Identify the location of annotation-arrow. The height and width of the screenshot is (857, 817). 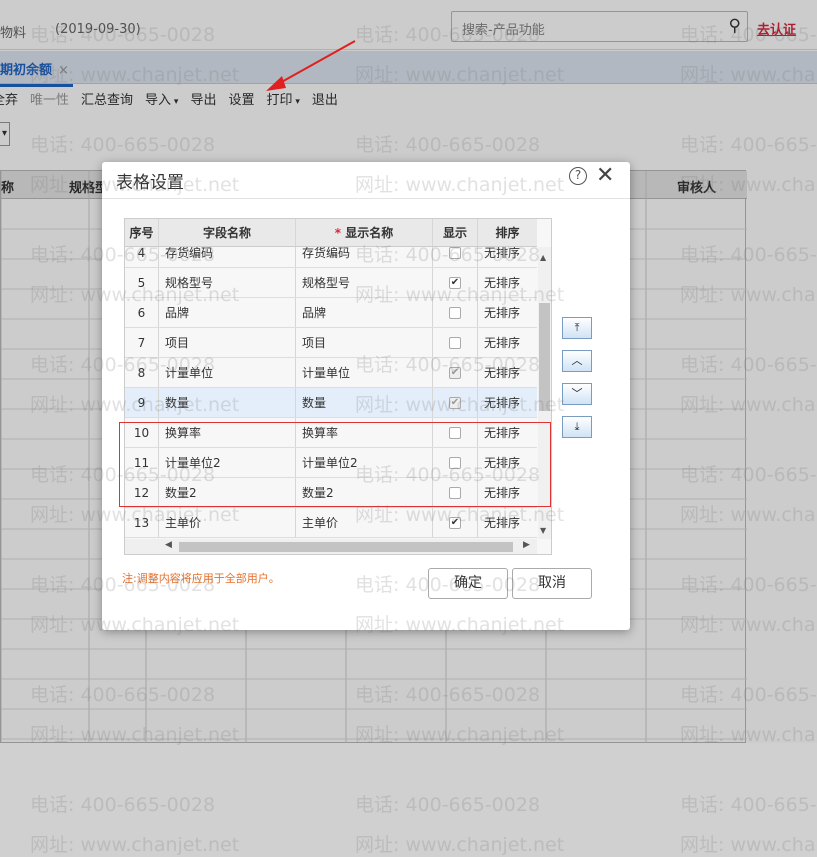
(311, 65).